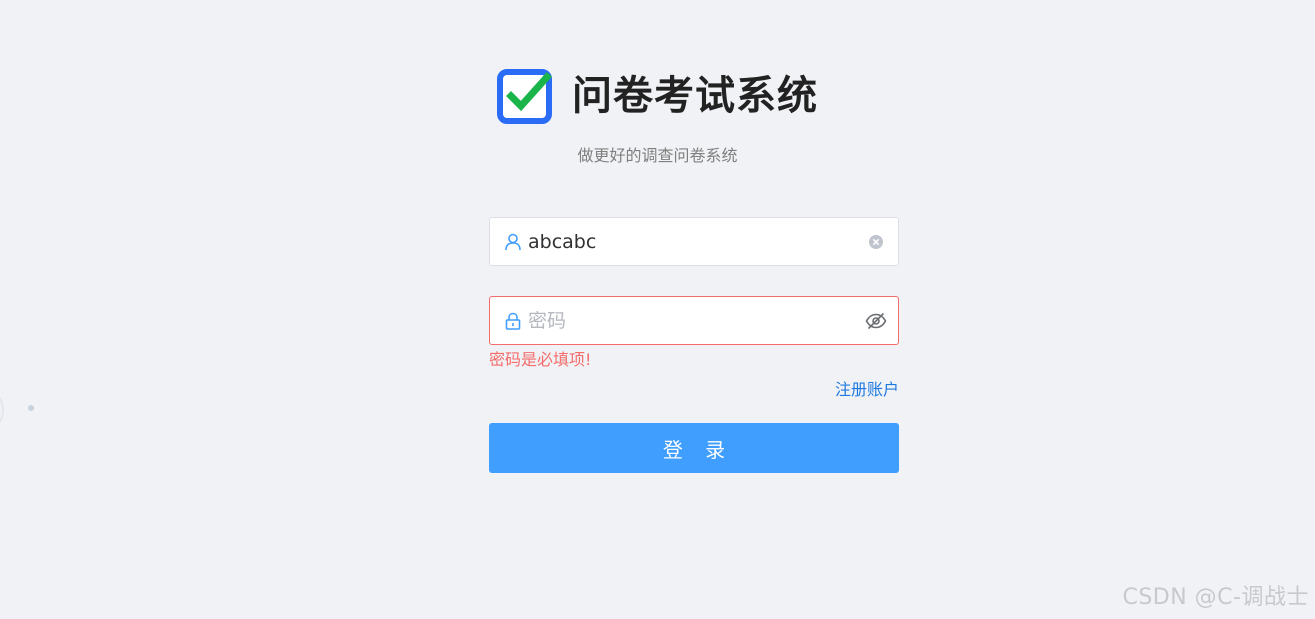 The image size is (1315, 619). I want to click on password-field, so click(694, 320).